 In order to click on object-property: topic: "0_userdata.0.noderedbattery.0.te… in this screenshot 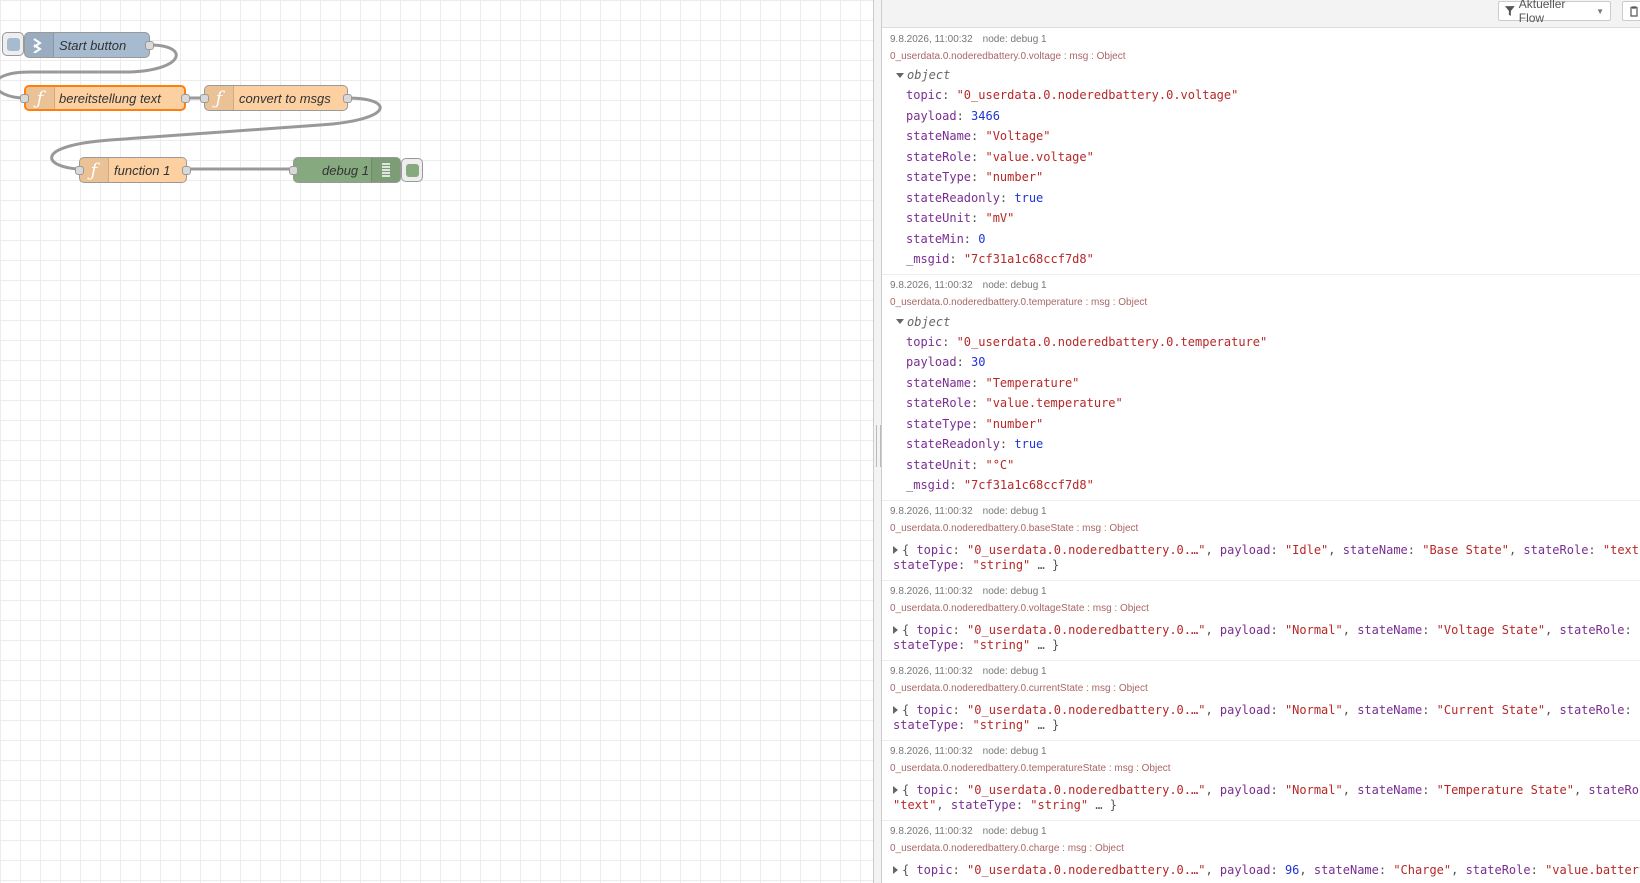, I will do `click(1265, 342)`.